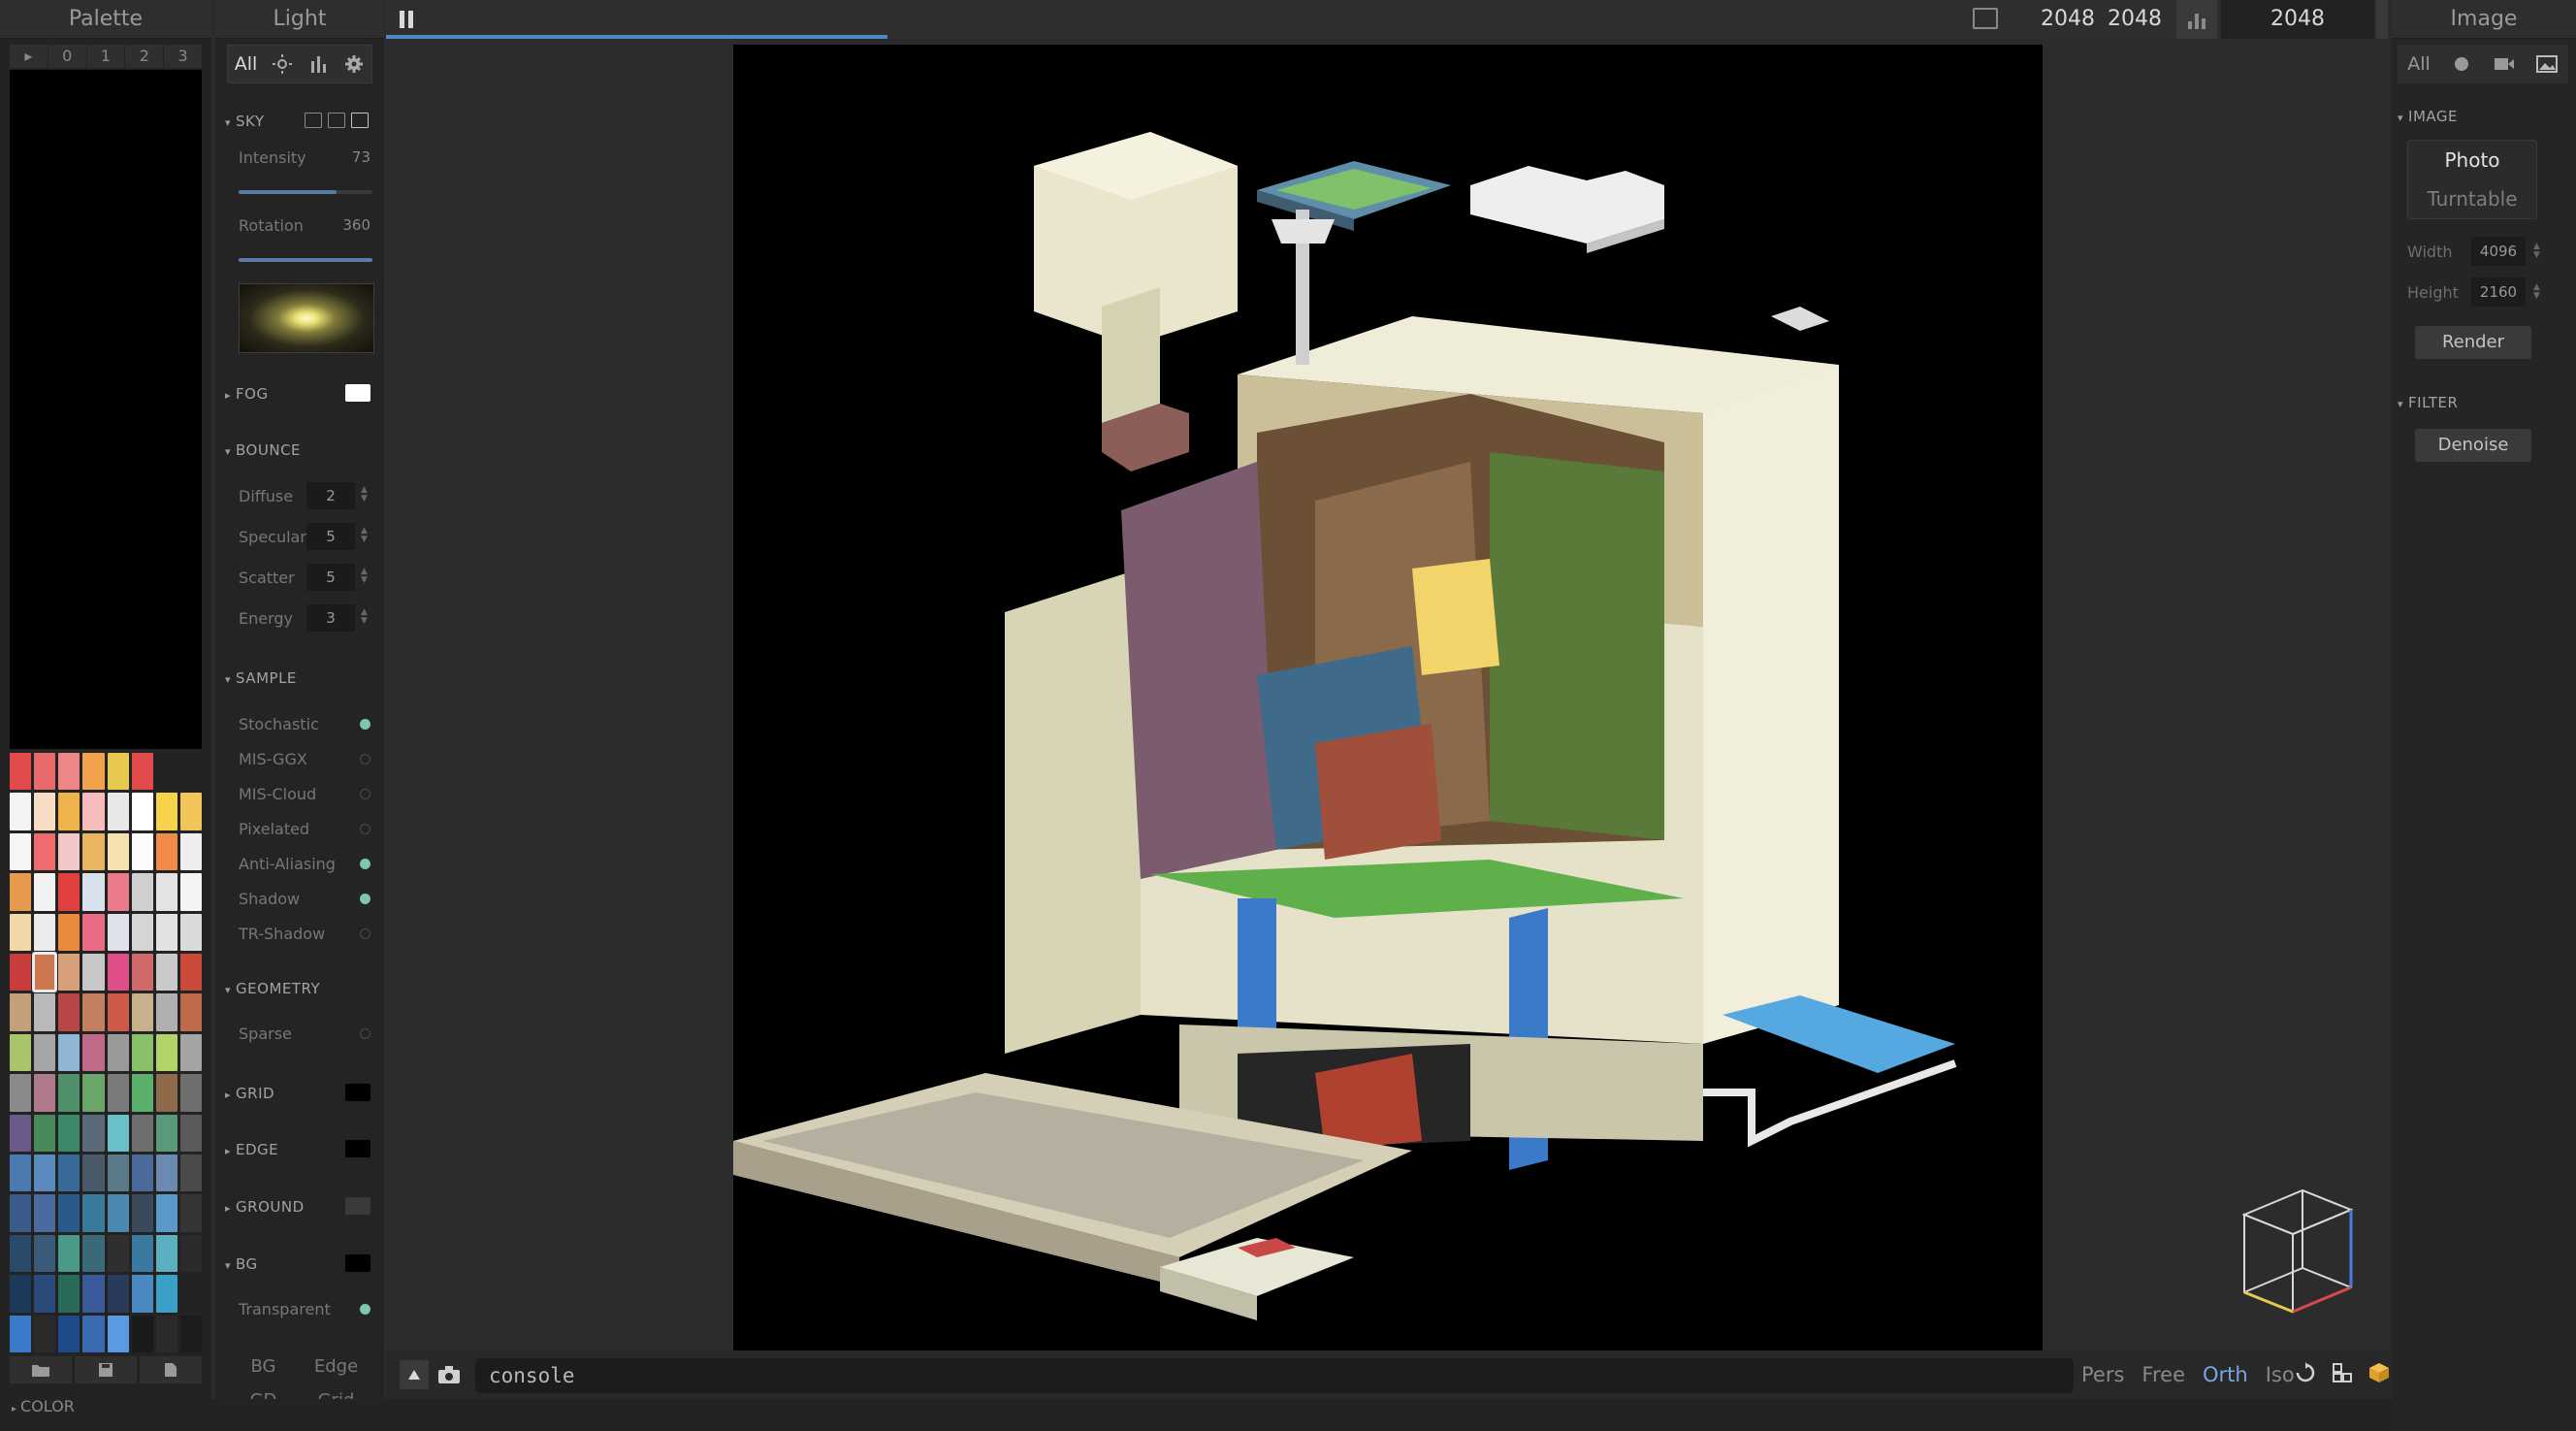 Image resolution: width=2576 pixels, height=1431 pixels. What do you see at coordinates (2504, 64) in the screenshot?
I see `image-filter-video` at bounding box center [2504, 64].